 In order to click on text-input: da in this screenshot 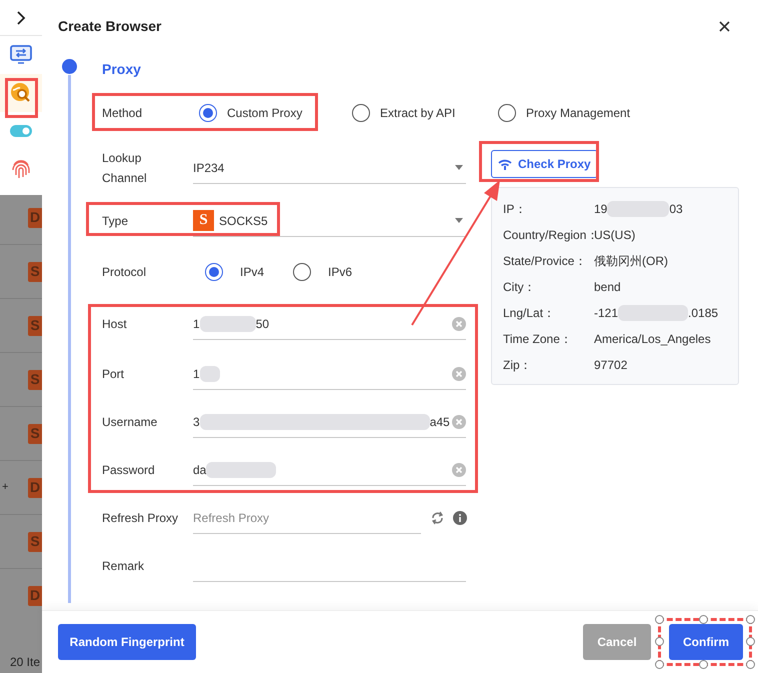, I will do `click(329, 470)`.